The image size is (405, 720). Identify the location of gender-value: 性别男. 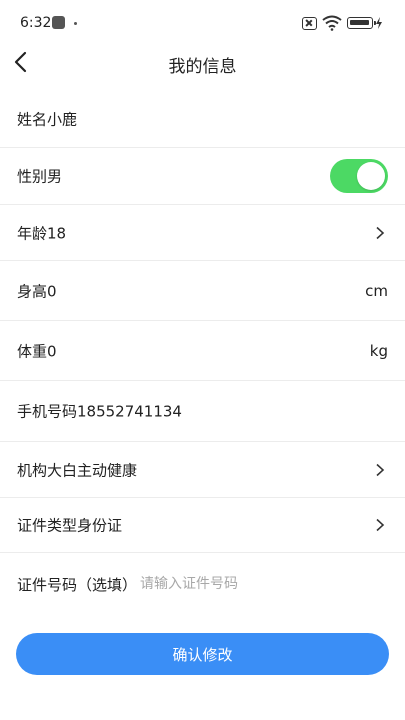
(40, 176).